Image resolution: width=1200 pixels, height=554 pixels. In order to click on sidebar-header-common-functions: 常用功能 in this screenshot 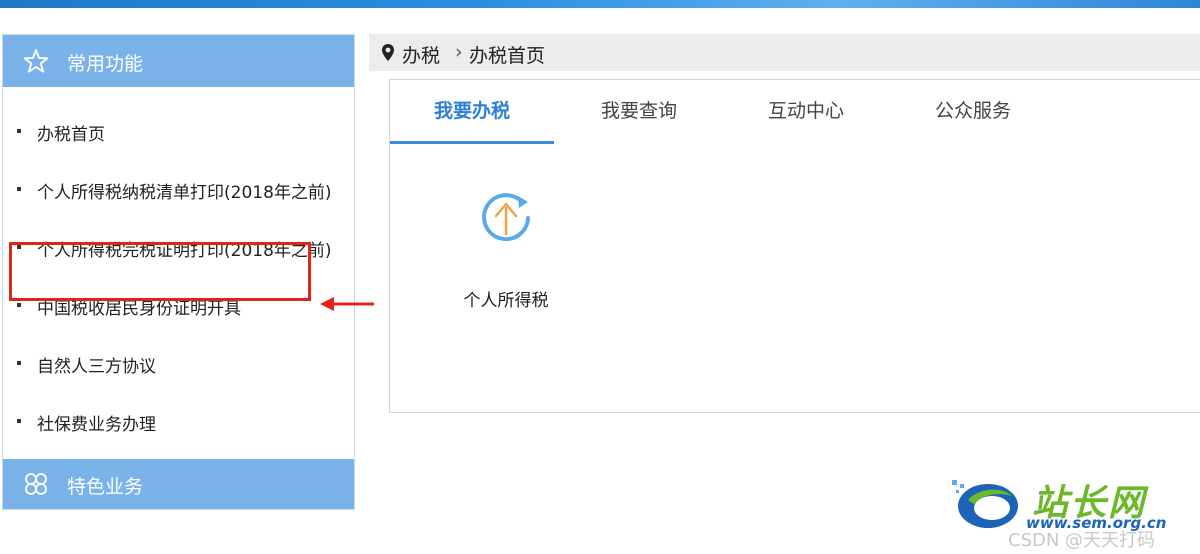, I will do `click(178, 61)`.